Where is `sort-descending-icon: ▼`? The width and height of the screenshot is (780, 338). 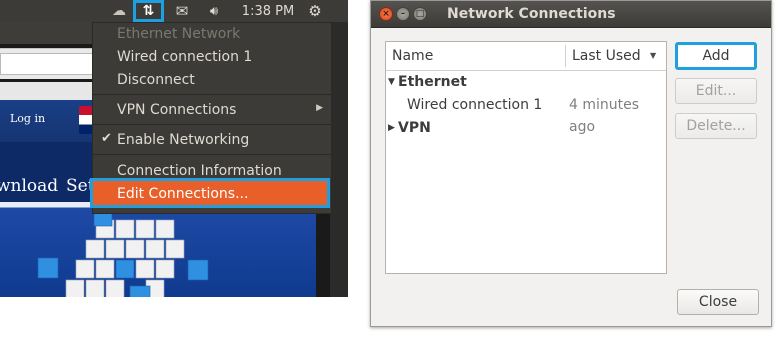
sort-descending-icon: ▼ is located at coordinates (653, 55).